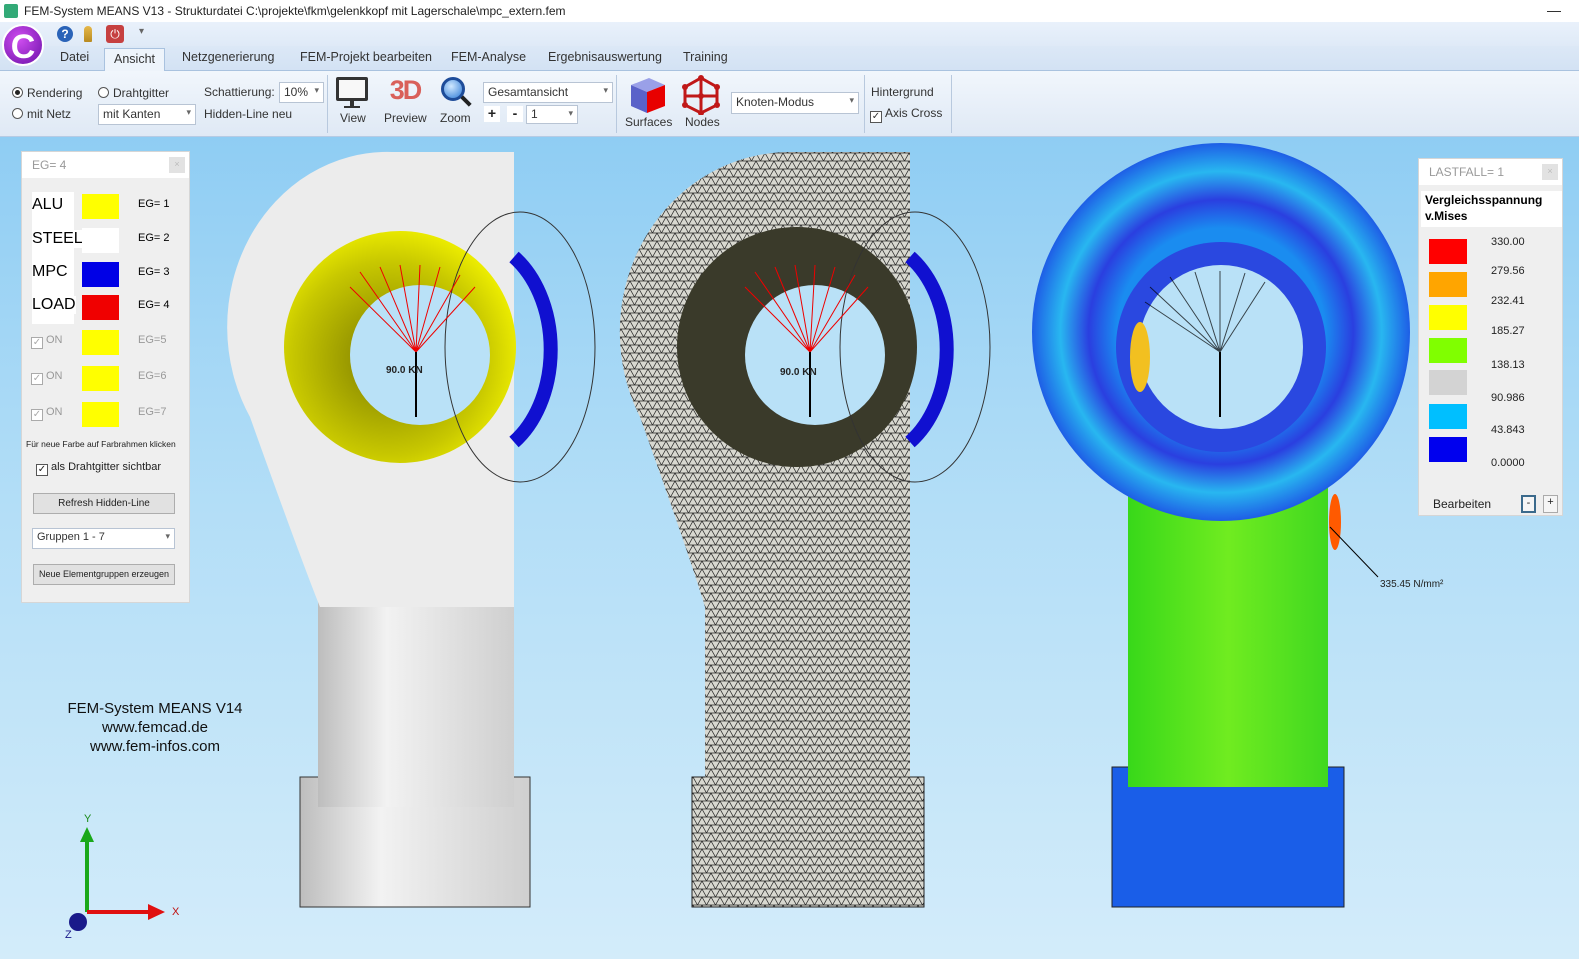 The width and height of the screenshot is (1579, 959). I want to click on step-select: 1, so click(552, 114).